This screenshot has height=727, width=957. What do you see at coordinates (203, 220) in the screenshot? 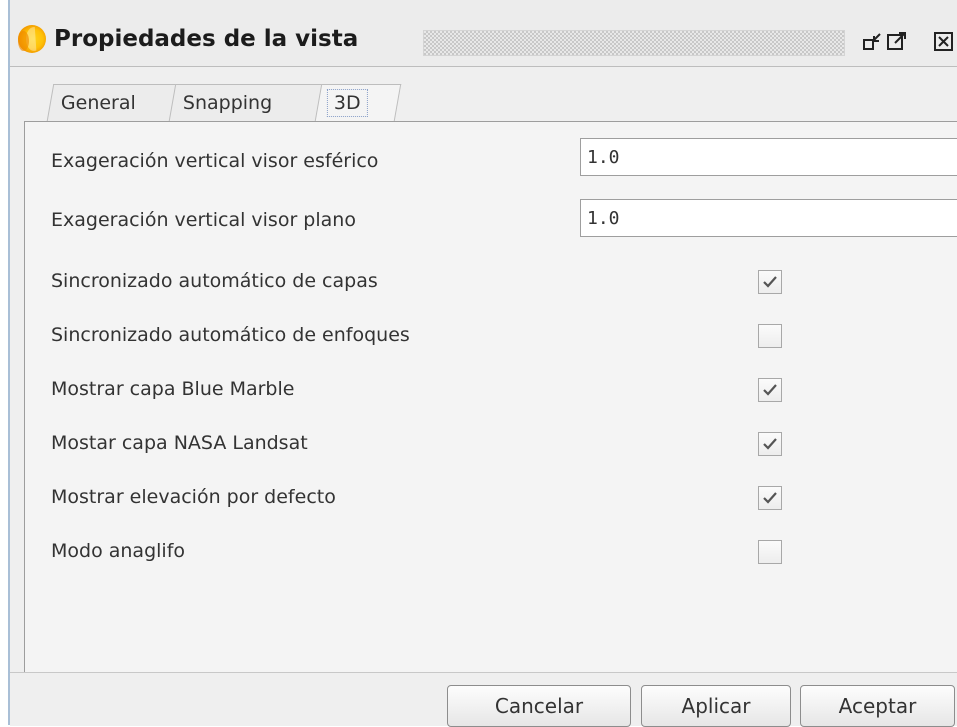
I see `flat-exaggeration-label: Exageración vertical visor plano` at bounding box center [203, 220].